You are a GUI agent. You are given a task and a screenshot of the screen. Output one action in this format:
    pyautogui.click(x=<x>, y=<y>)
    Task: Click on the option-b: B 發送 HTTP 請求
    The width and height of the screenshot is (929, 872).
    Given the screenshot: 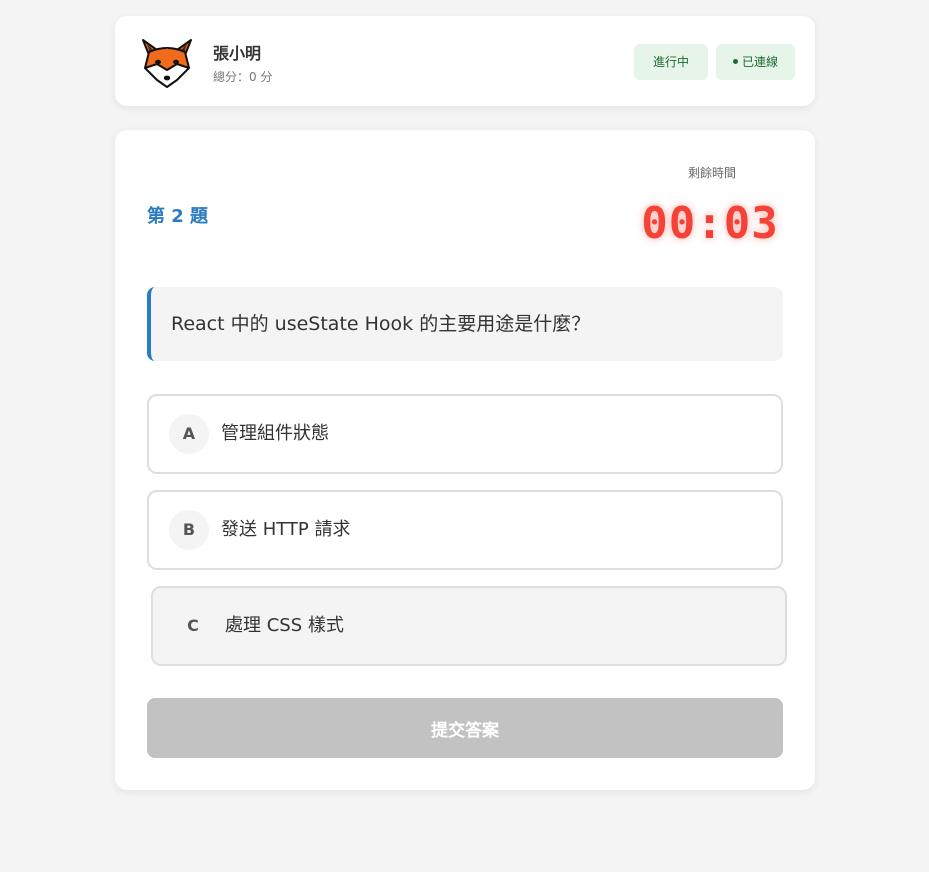 What is the action you would take?
    pyautogui.click(x=465, y=530)
    